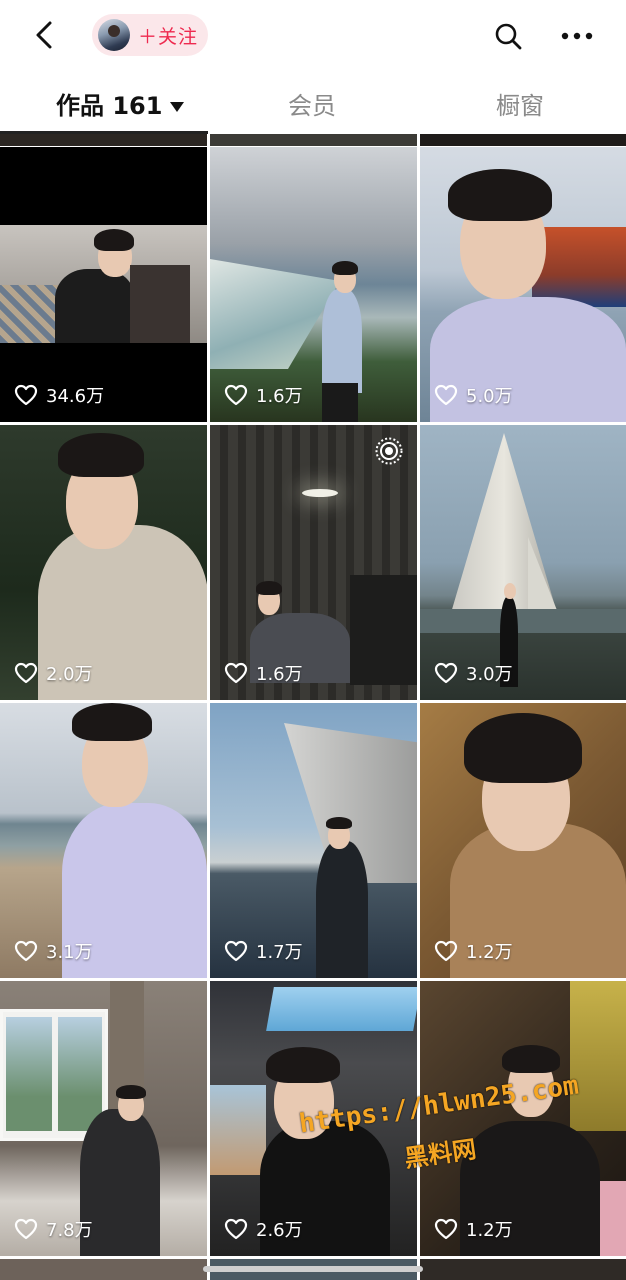 The height and width of the screenshot is (1280, 626). Describe the element at coordinates (114, 35) in the screenshot. I see `avatar` at that location.